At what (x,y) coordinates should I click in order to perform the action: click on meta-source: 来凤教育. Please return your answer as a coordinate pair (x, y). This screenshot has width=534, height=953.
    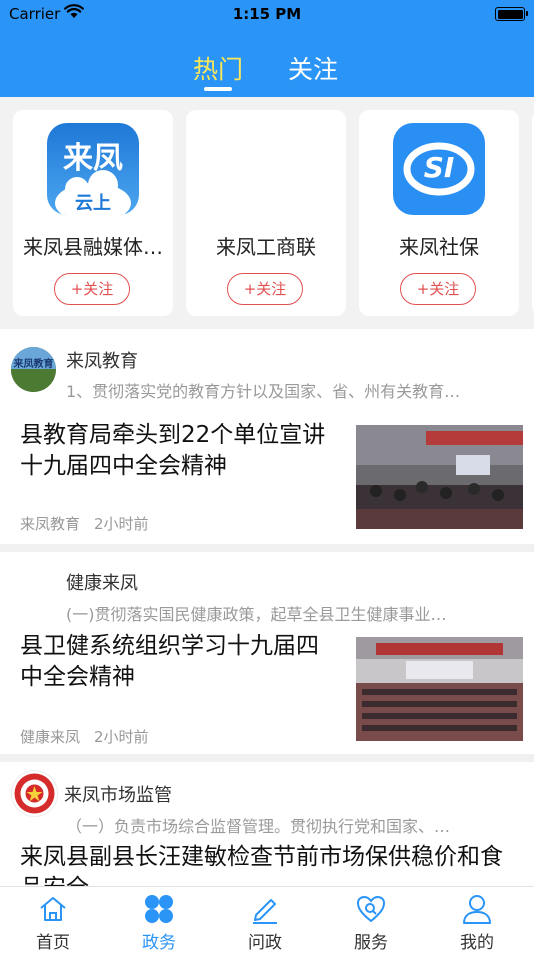
    Looking at the image, I should click on (50, 524).